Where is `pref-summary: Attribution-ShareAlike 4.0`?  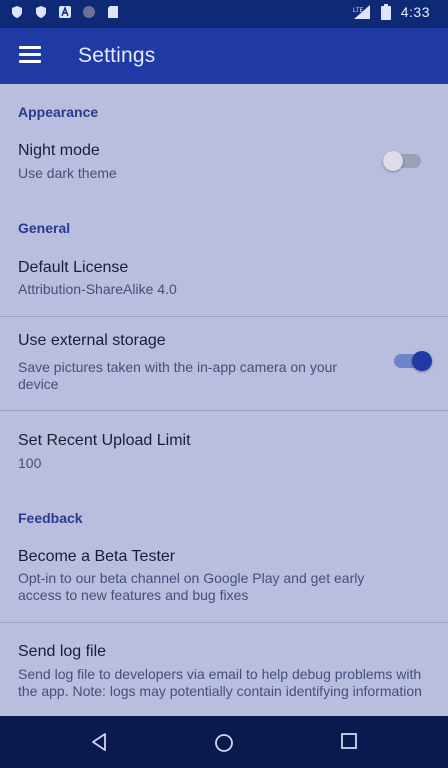 pref-summary: Attribution-ShareAlike 4.0 is located at coordinates (97, 289).